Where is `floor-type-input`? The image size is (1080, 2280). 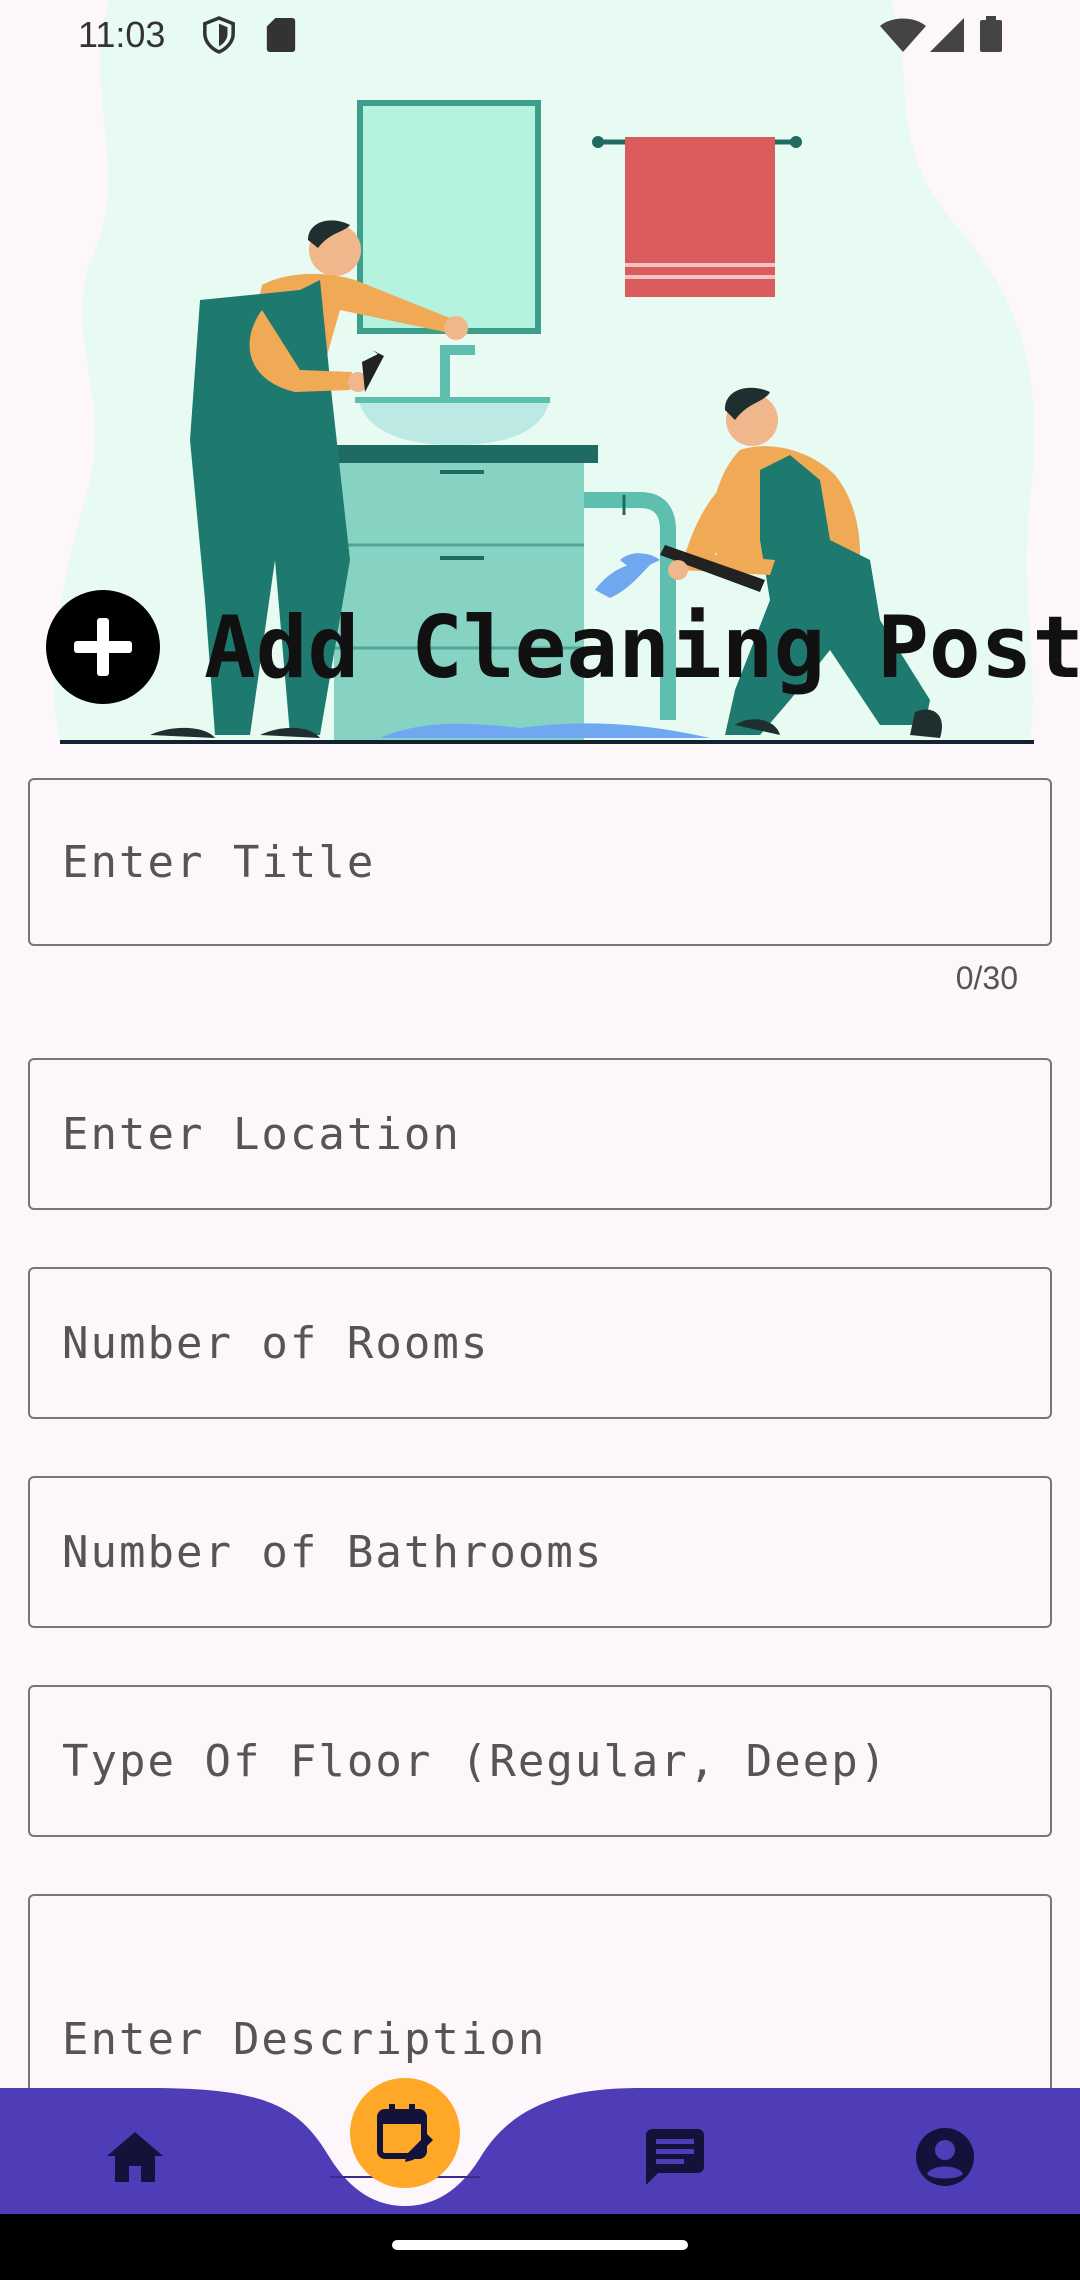
floor-type-input is located at coordinates (540, 1761).